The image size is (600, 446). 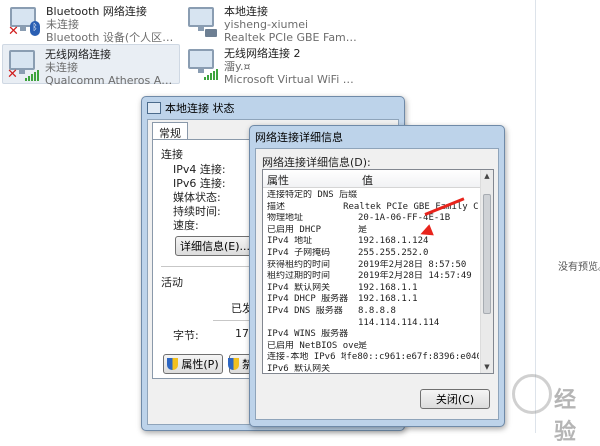 I want to click on details-row: 获得租约的时间 2019年2月28日 8:57:50, so click(x=371, y=266).